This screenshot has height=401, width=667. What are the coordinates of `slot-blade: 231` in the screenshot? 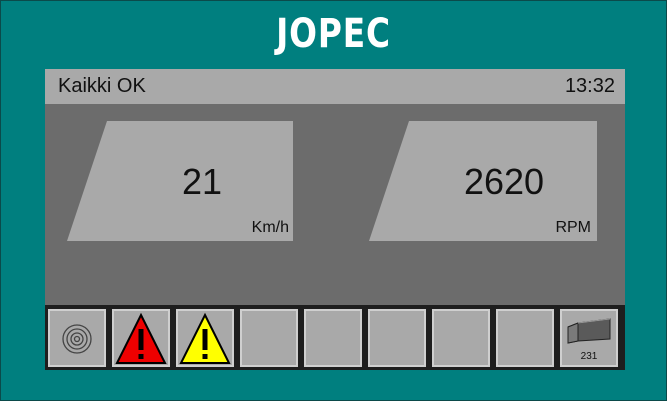 It's located at (589, 338).